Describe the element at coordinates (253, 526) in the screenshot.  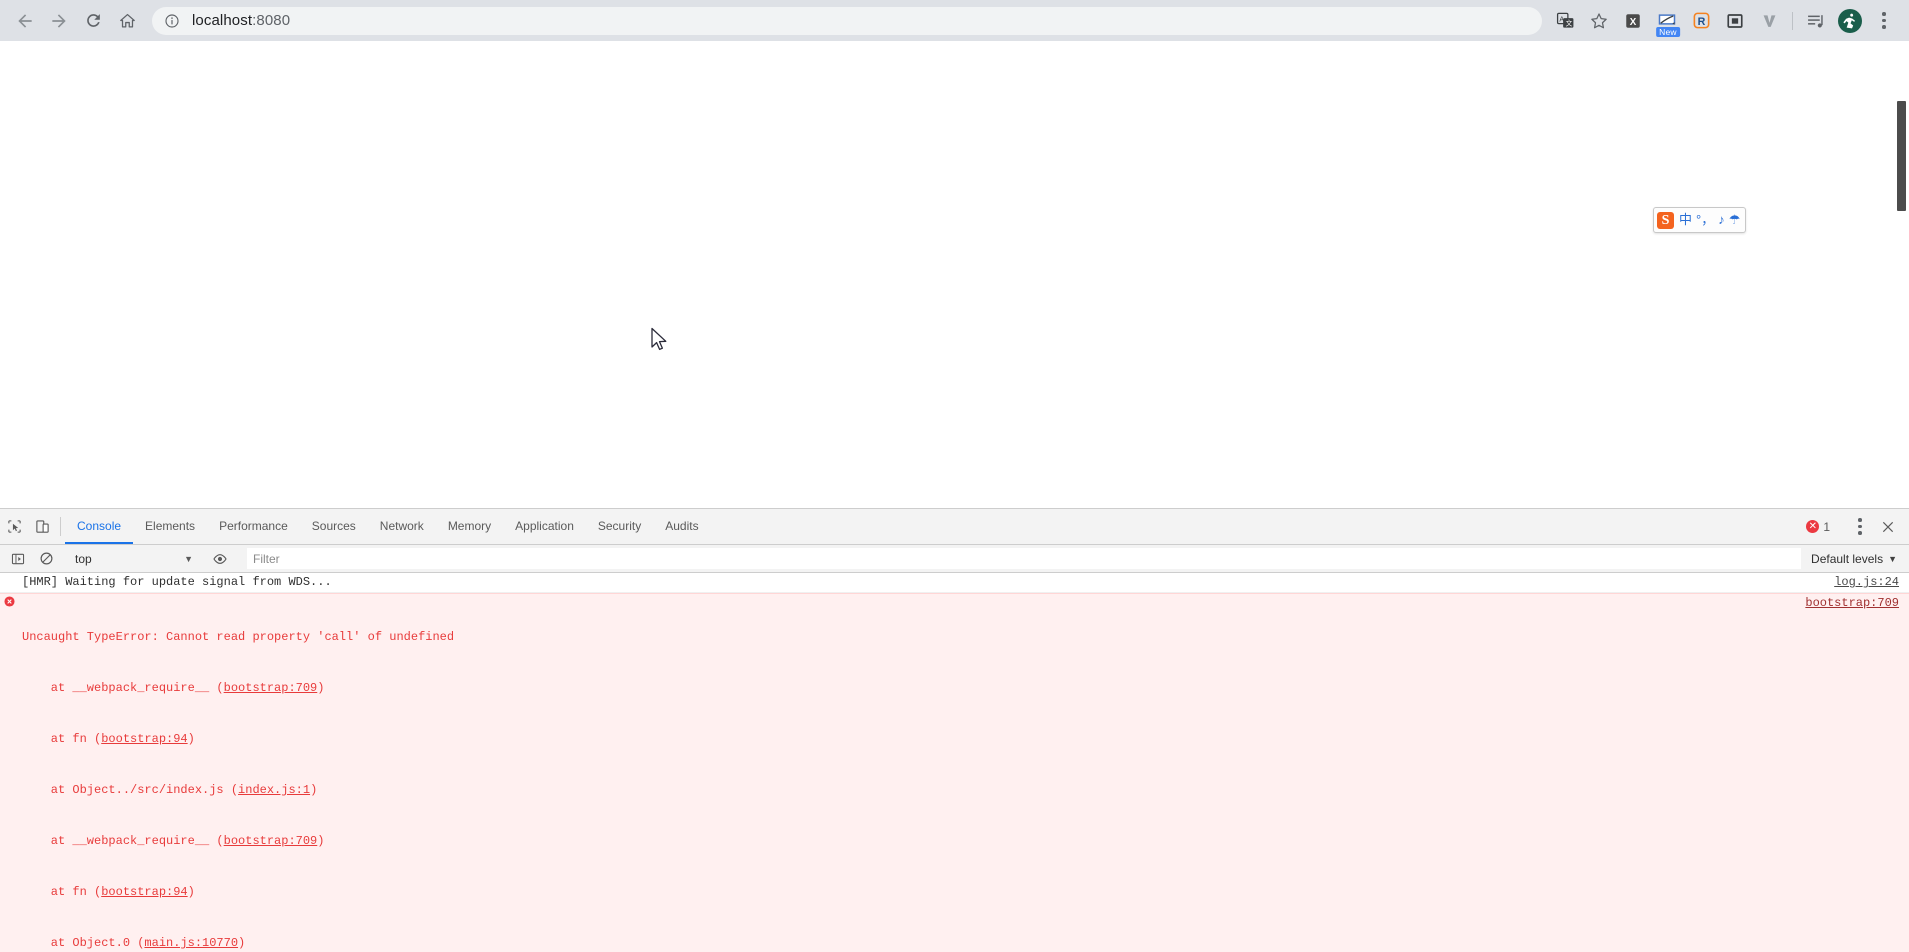
I see `tab-performance: Performance` at that location.